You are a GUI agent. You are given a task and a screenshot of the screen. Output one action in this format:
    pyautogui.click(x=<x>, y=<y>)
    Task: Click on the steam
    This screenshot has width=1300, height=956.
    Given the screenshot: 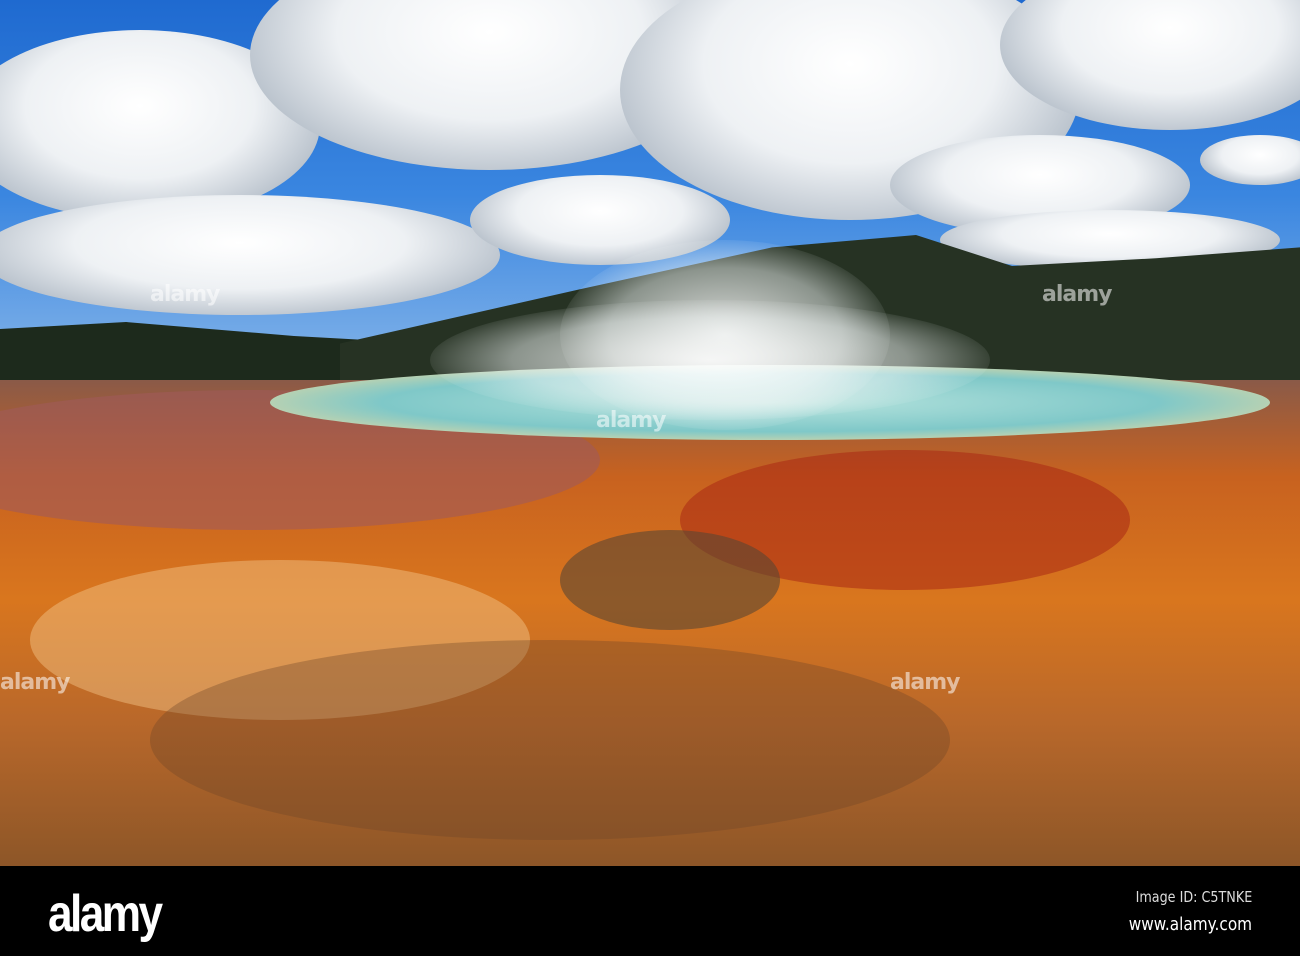 What is the action you would take?
    pyautogui.click(x=710, y=360)
    